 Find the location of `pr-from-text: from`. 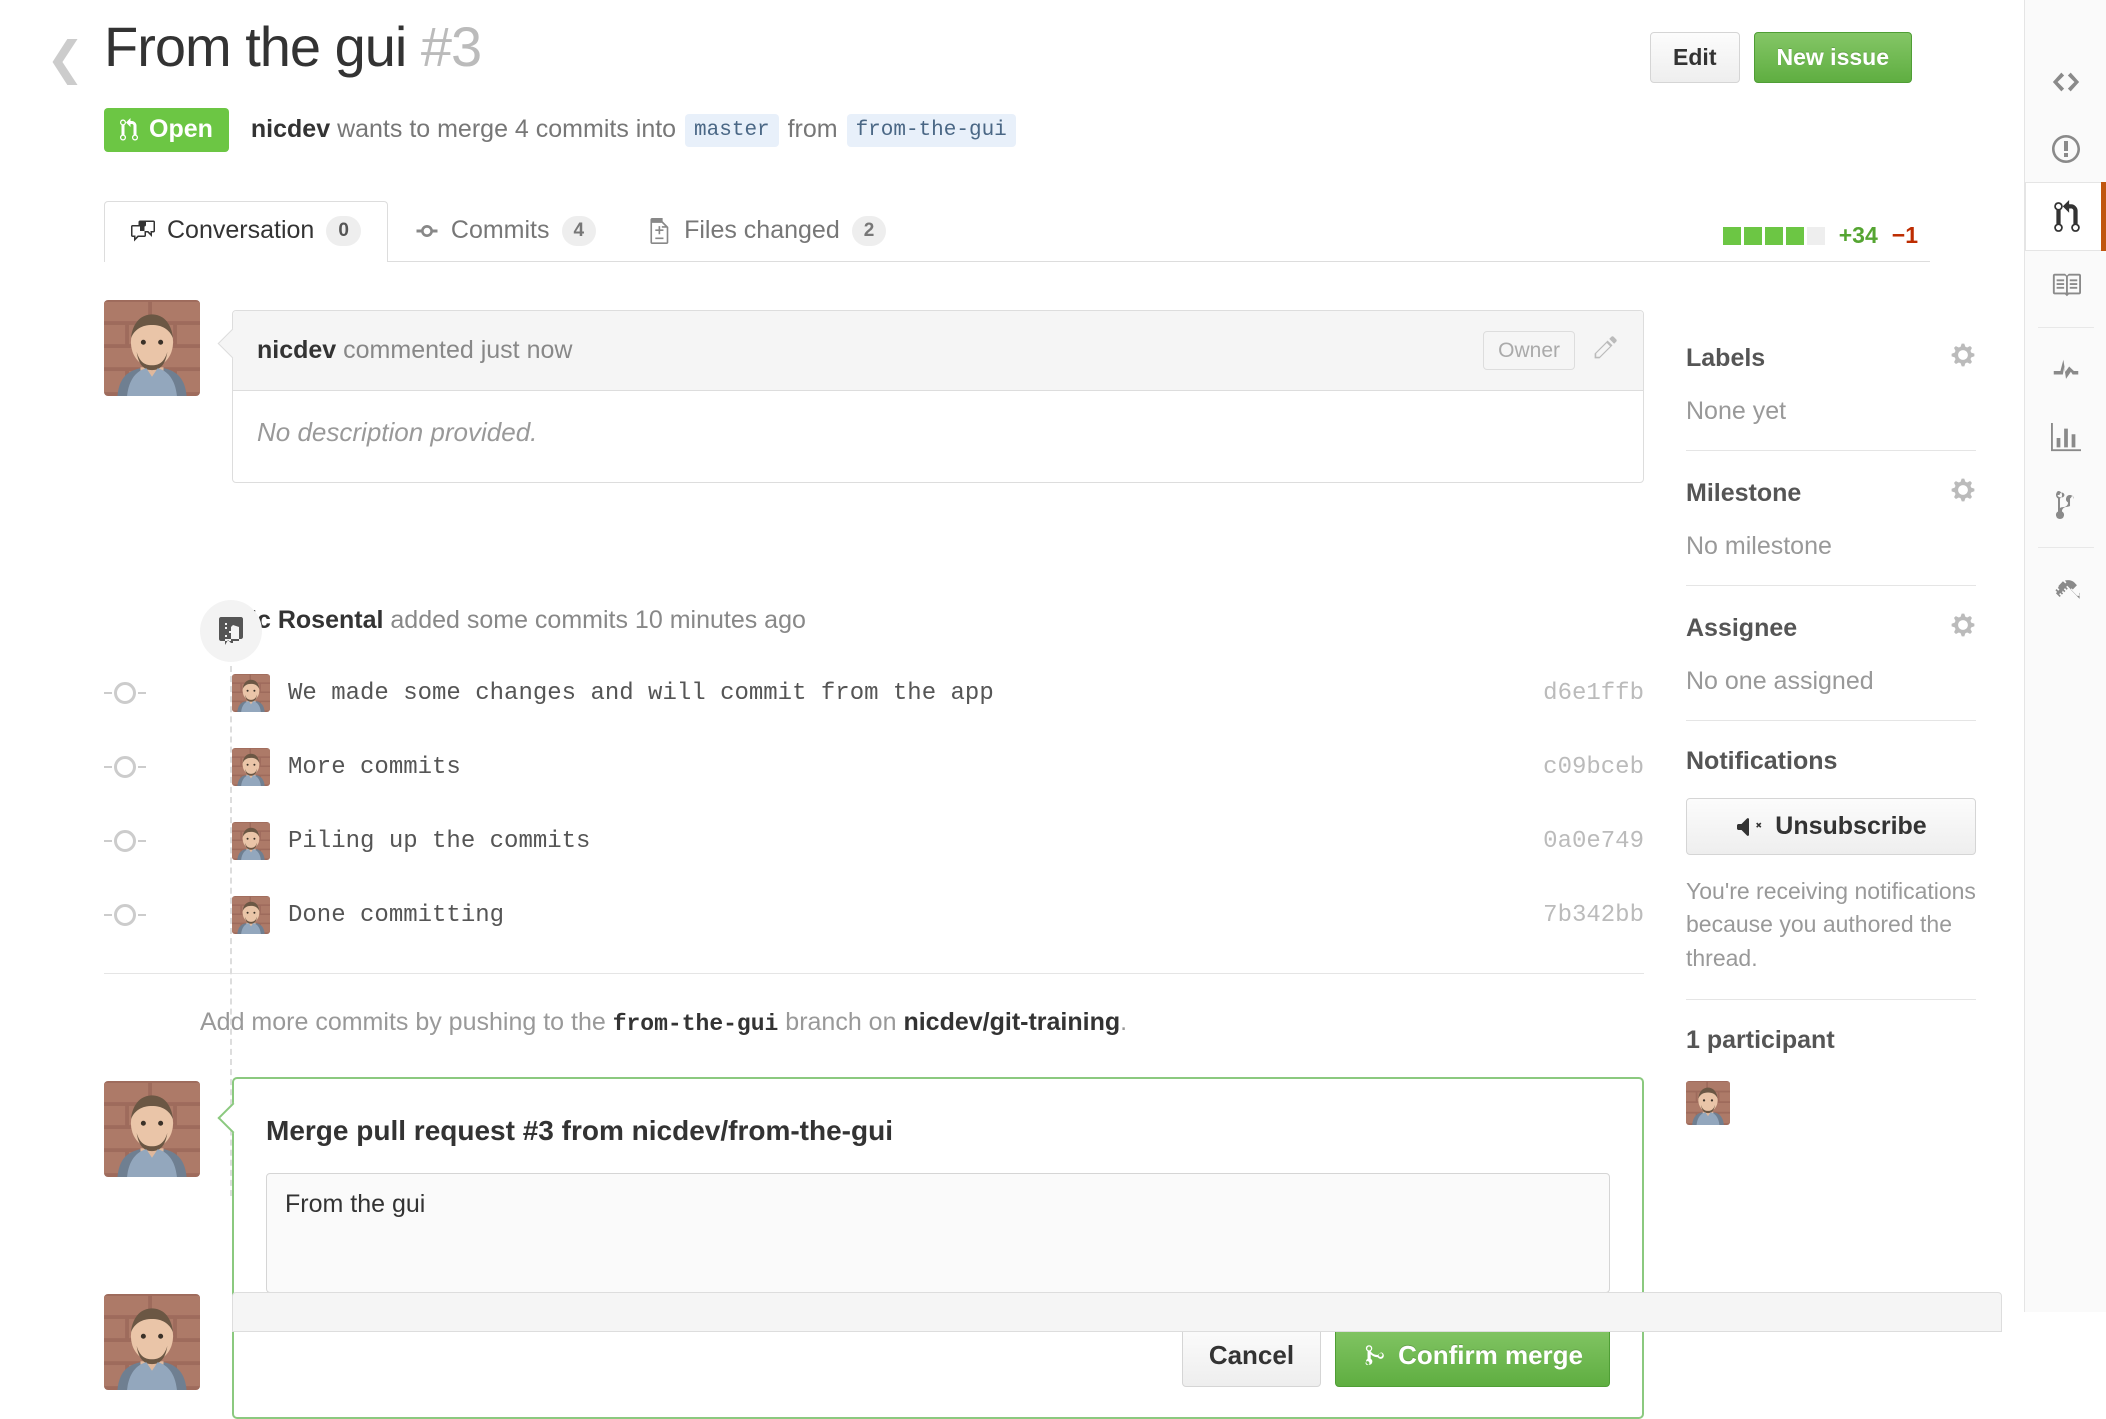

pr-from-text: from is located at coordinates (812, 128).